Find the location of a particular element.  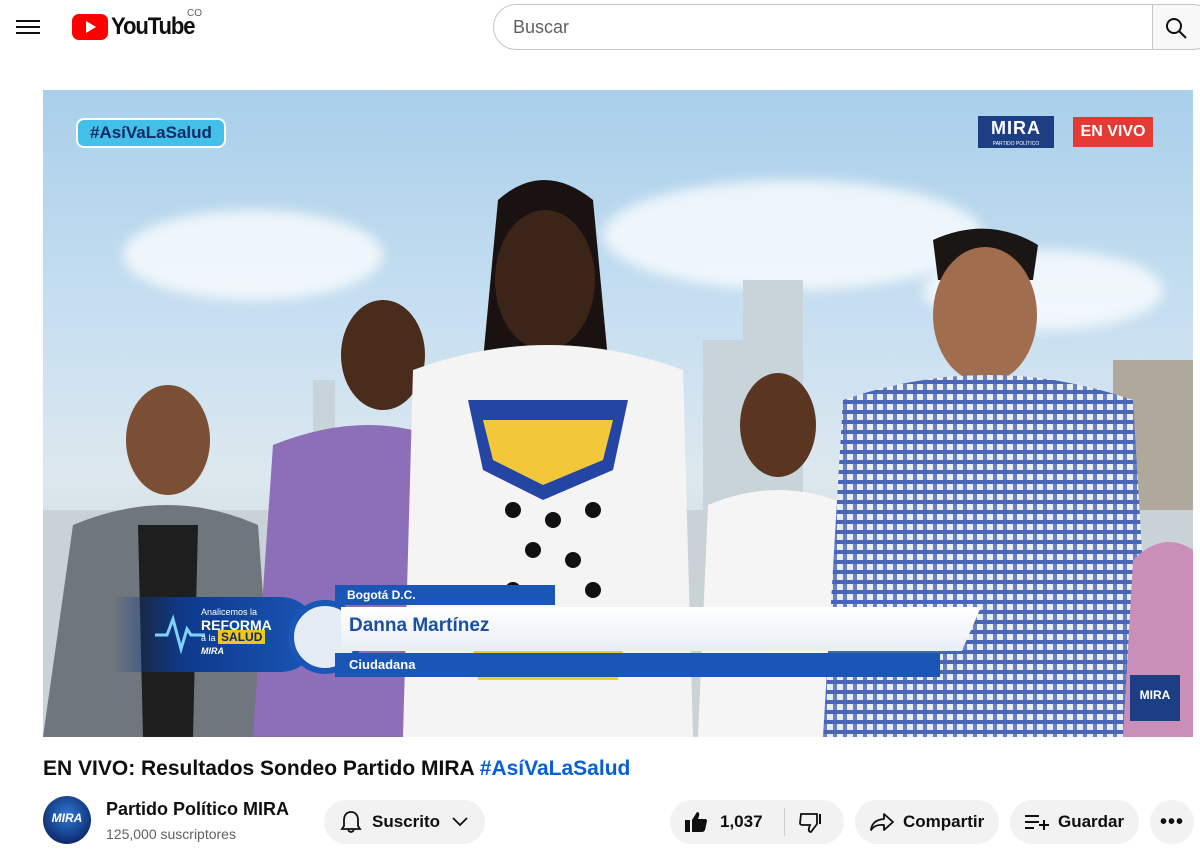

subscribed-button: Suscrito is located at coordinates (404, 822).